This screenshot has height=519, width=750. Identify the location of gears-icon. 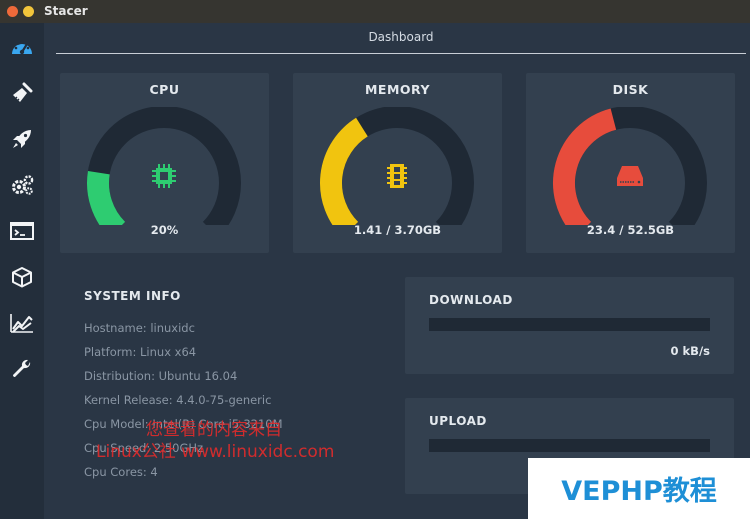
(23, 185).